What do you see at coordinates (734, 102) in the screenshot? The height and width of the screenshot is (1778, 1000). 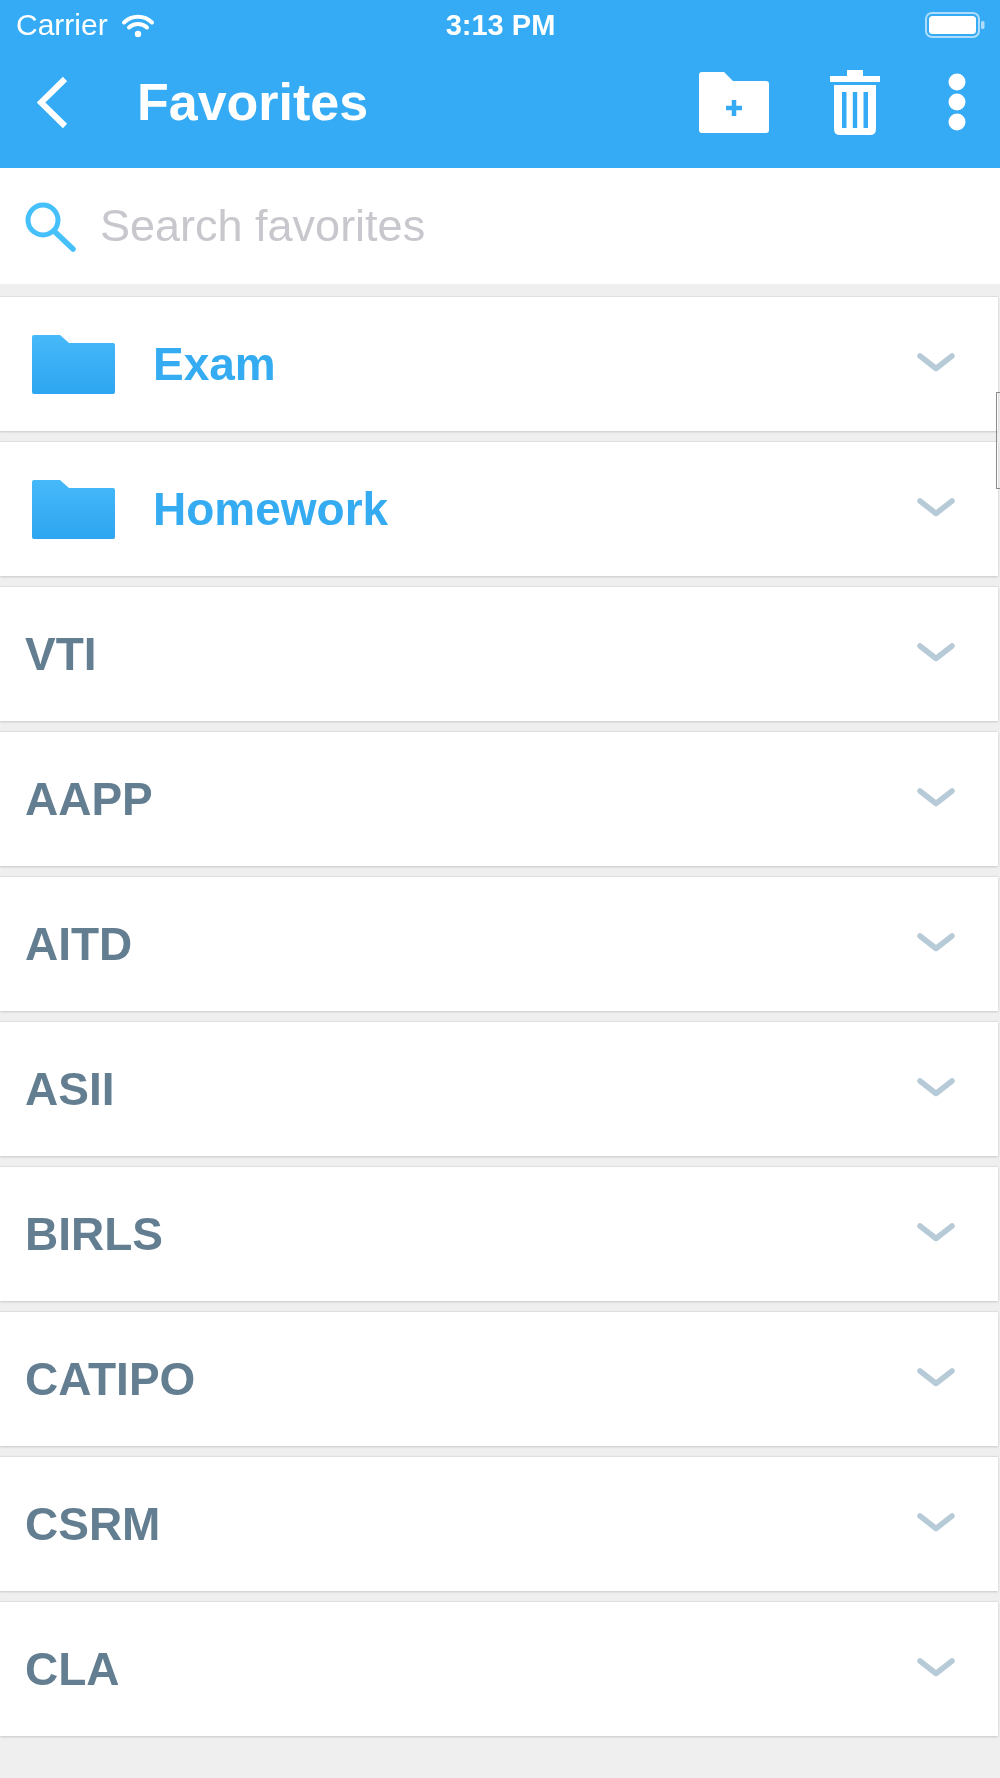 I see `new-folder-icon` at bounding box center [734, 102].